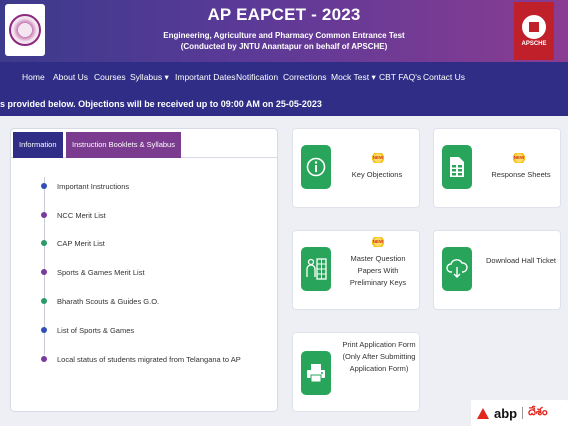  What do you see at coordinates (96, 330) in the screenshot?
I see `list-item-label: List of Sports & Games` at bounding box center [96, 330].